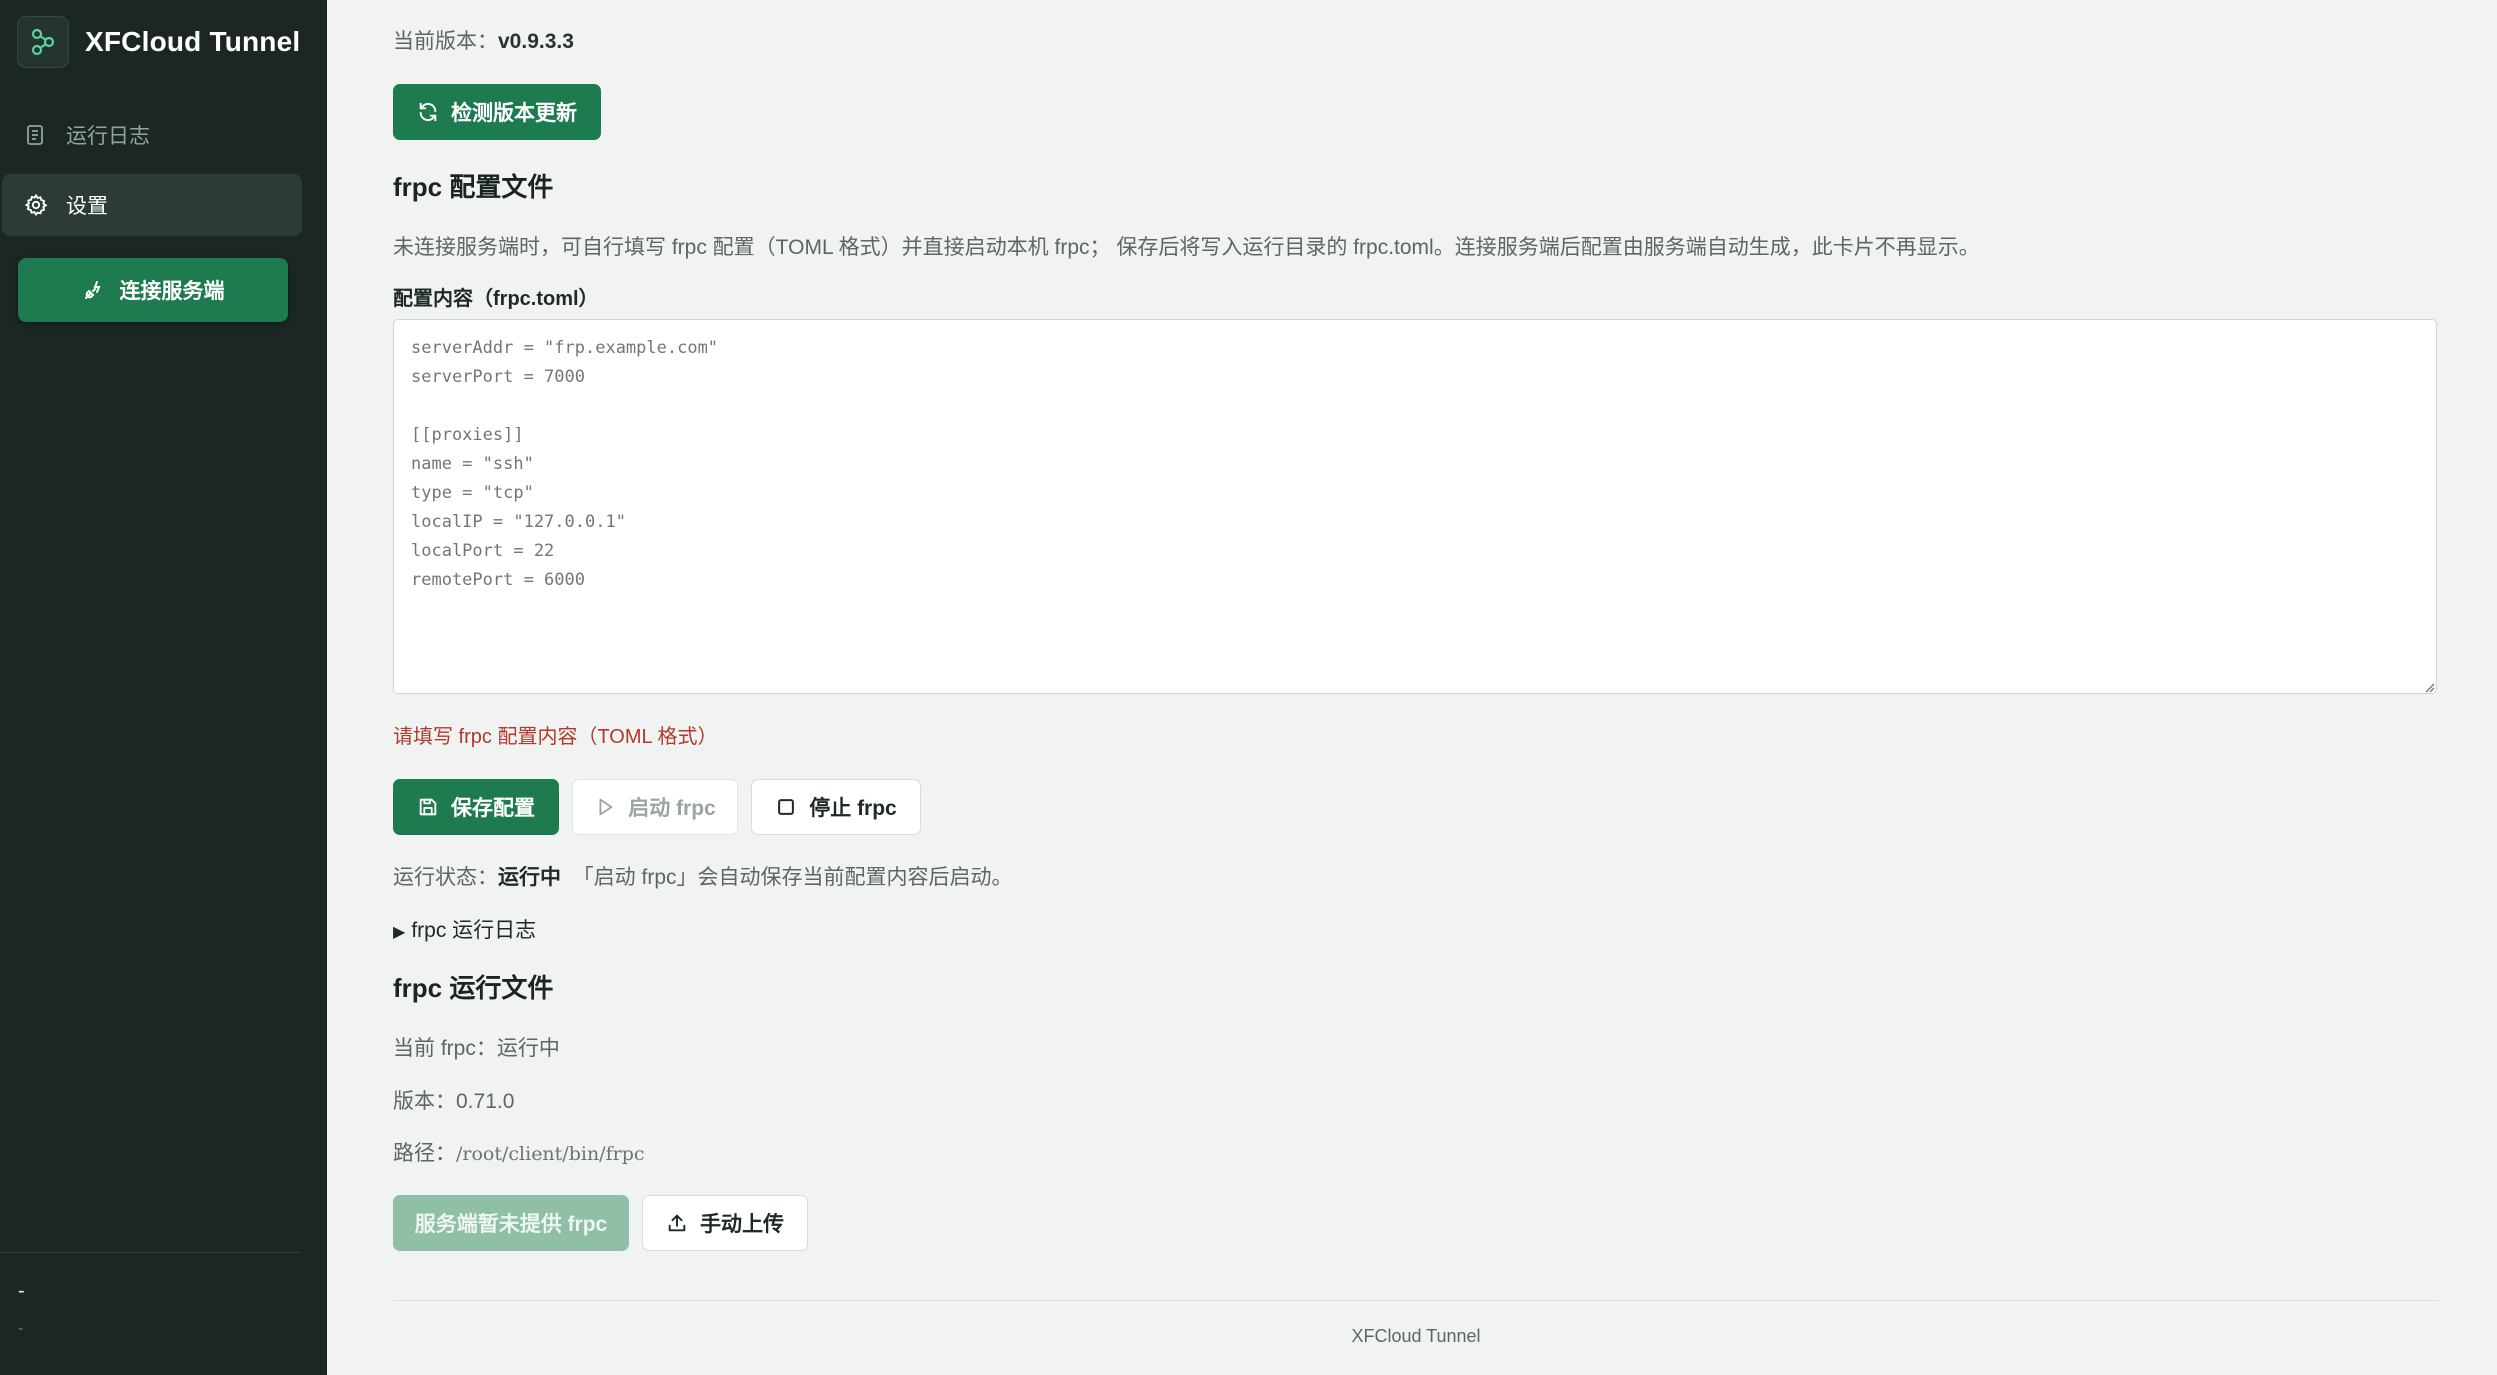 The image size is (2497, 1375). Describe the element at coordinates (152, 135) in the screenshot. I see `sidebar-item-logs: 运行日志` at that location.